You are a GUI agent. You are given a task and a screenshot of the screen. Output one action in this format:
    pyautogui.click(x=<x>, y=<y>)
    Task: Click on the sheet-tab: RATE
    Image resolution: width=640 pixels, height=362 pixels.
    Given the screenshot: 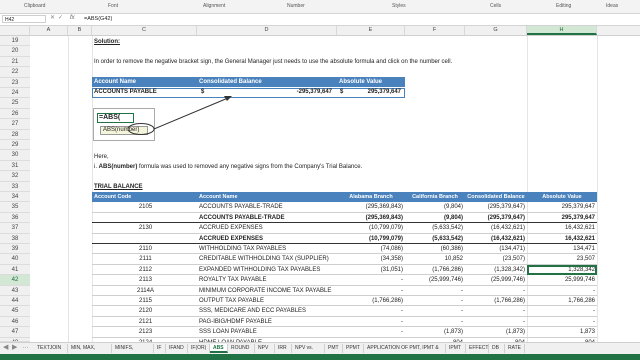 What is the action you would take?
    pyautogui.click(x=515, y=348)
    